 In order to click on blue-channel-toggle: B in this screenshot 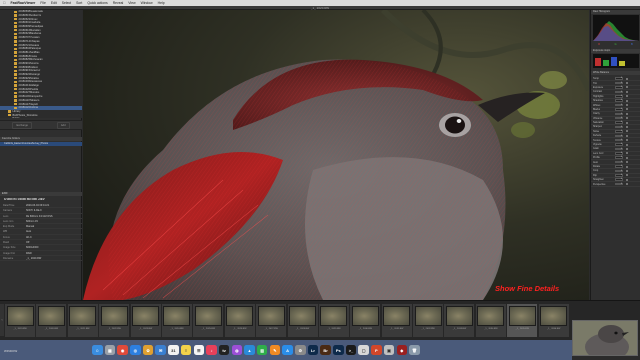, I will do `click(632, 44)`.